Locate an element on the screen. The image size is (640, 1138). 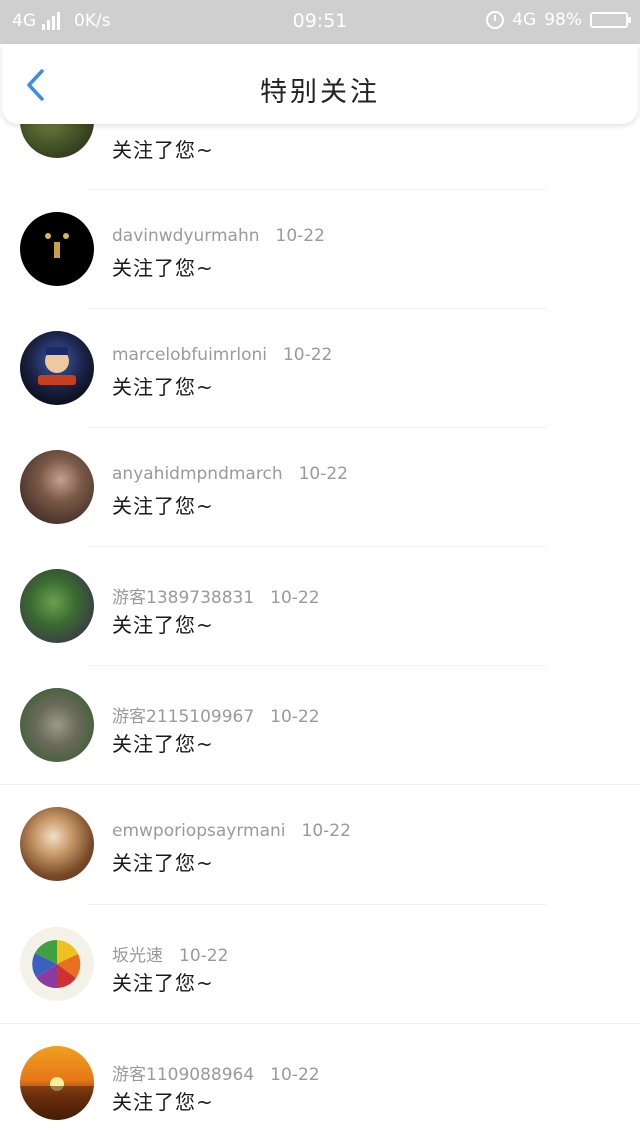
list-item: emwporiopsayrmani 10-22 关注了您~ is located at coordinates (320, 845).